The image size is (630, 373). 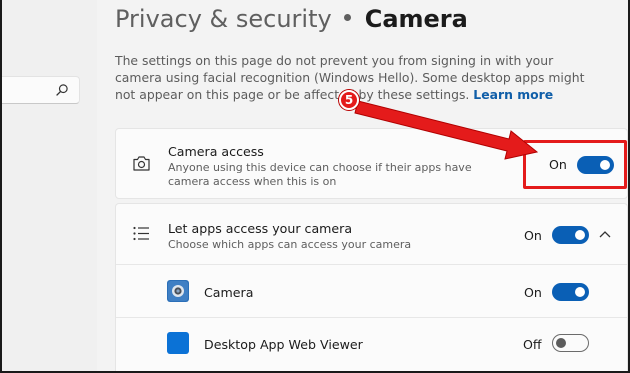 What do you see at coordinates (283, 344) in the screenshot?
I see `app-name-web-viewer: Desktop App Web Viewer` at bounding box center [283, 344].